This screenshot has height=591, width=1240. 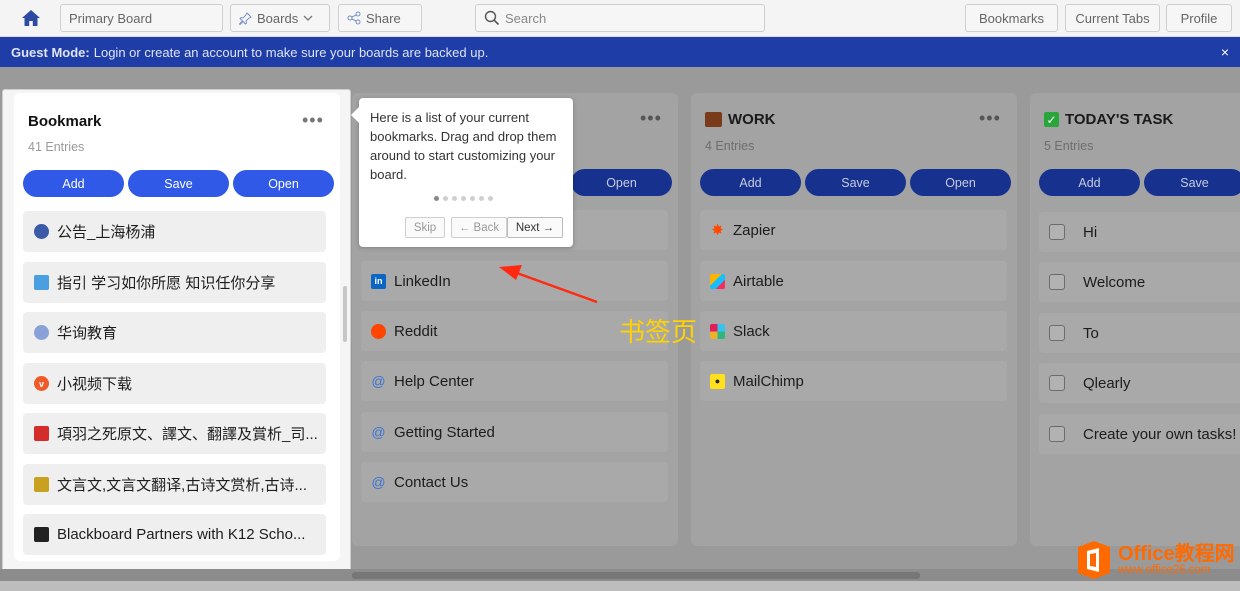 I want to click on yangpu-favicon, so click(x=41, y=231).